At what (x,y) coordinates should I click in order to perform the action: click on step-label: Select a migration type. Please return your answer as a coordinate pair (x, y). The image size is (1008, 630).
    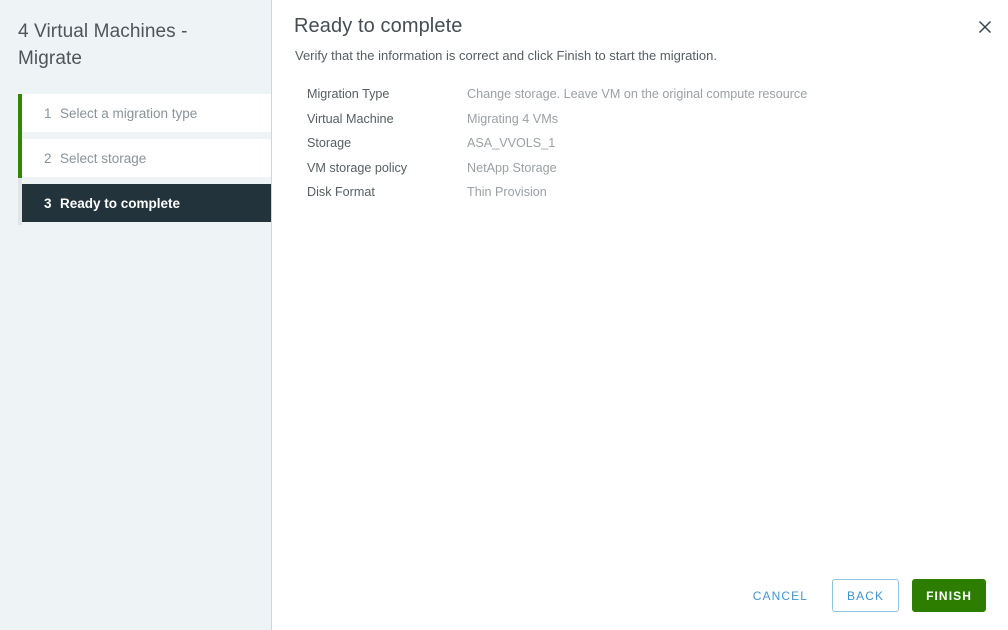
    Looking at the image, I should click on (129, 113).